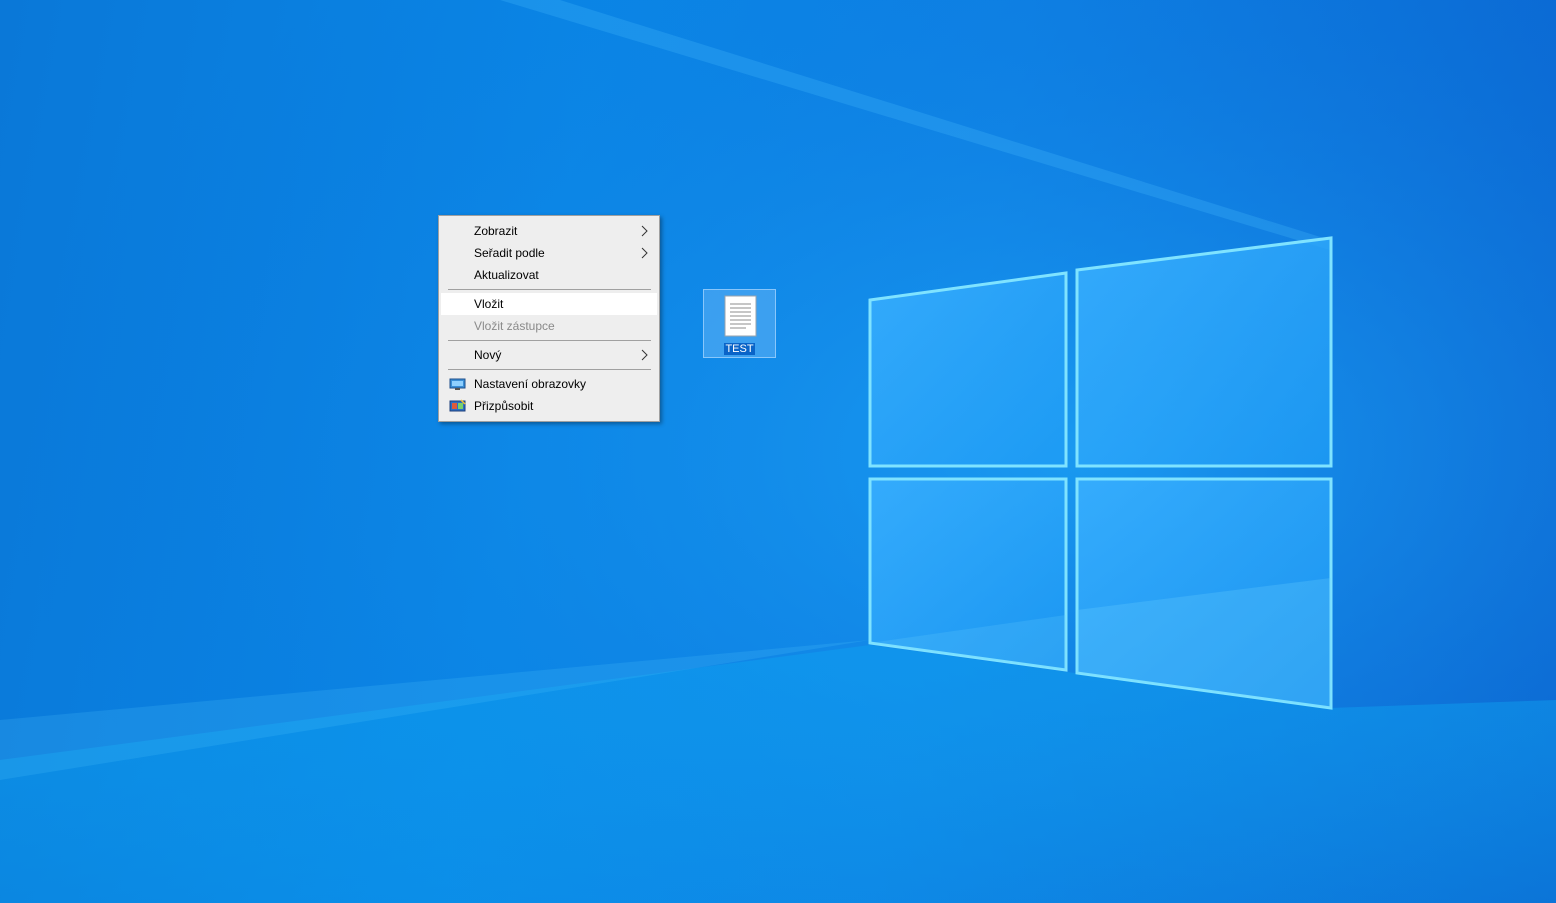  I want to click on menu-item-label: Nastavení obrazovky, so click(530, 384).